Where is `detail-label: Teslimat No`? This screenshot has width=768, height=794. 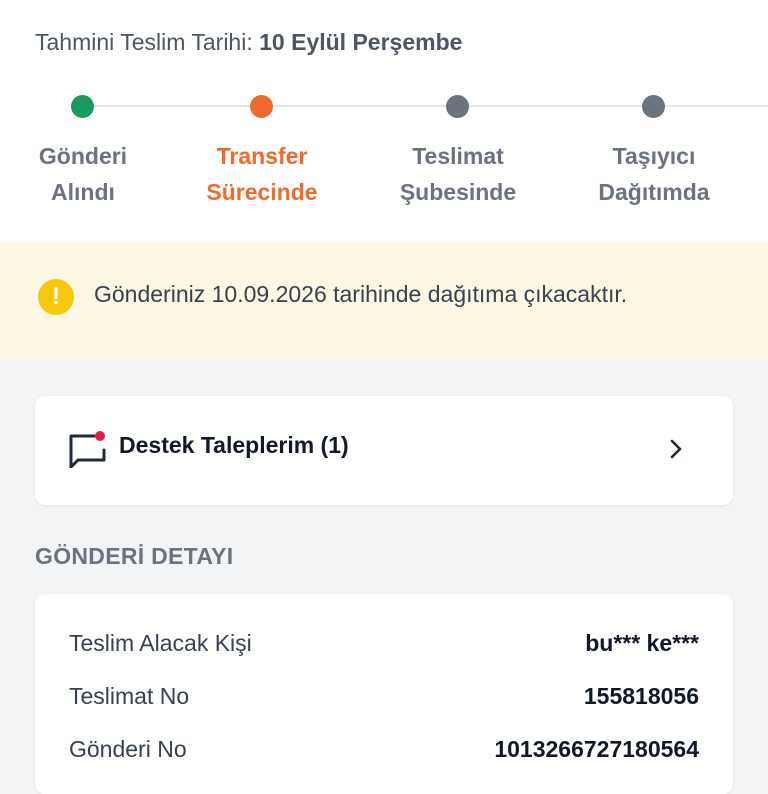
detail-label: Teslimat No is located at coordinates (129, 696).